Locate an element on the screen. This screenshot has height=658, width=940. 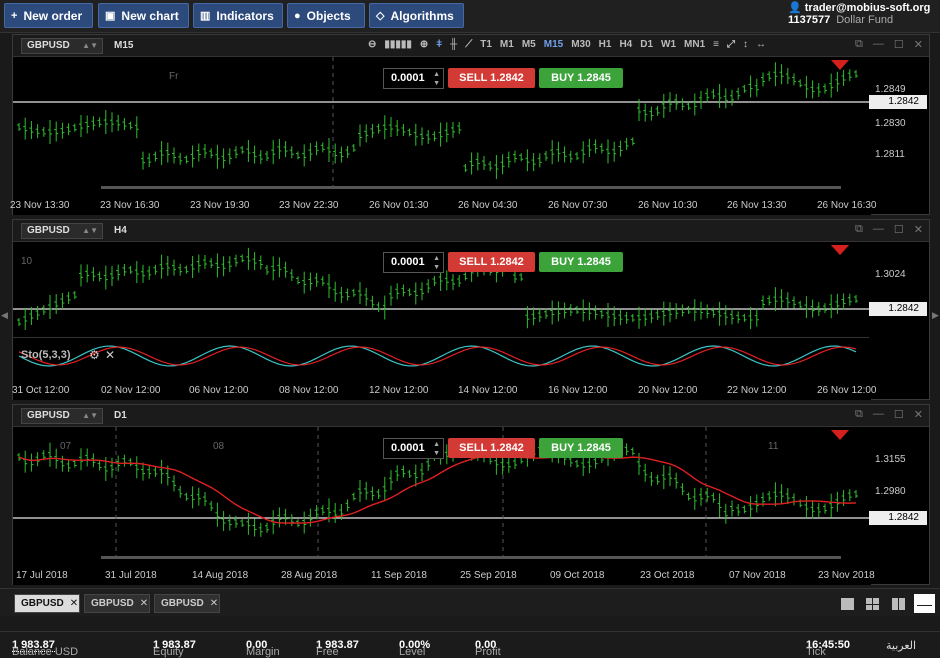
indicator-list-icon: ≡ is located at coordinates (716, 44).